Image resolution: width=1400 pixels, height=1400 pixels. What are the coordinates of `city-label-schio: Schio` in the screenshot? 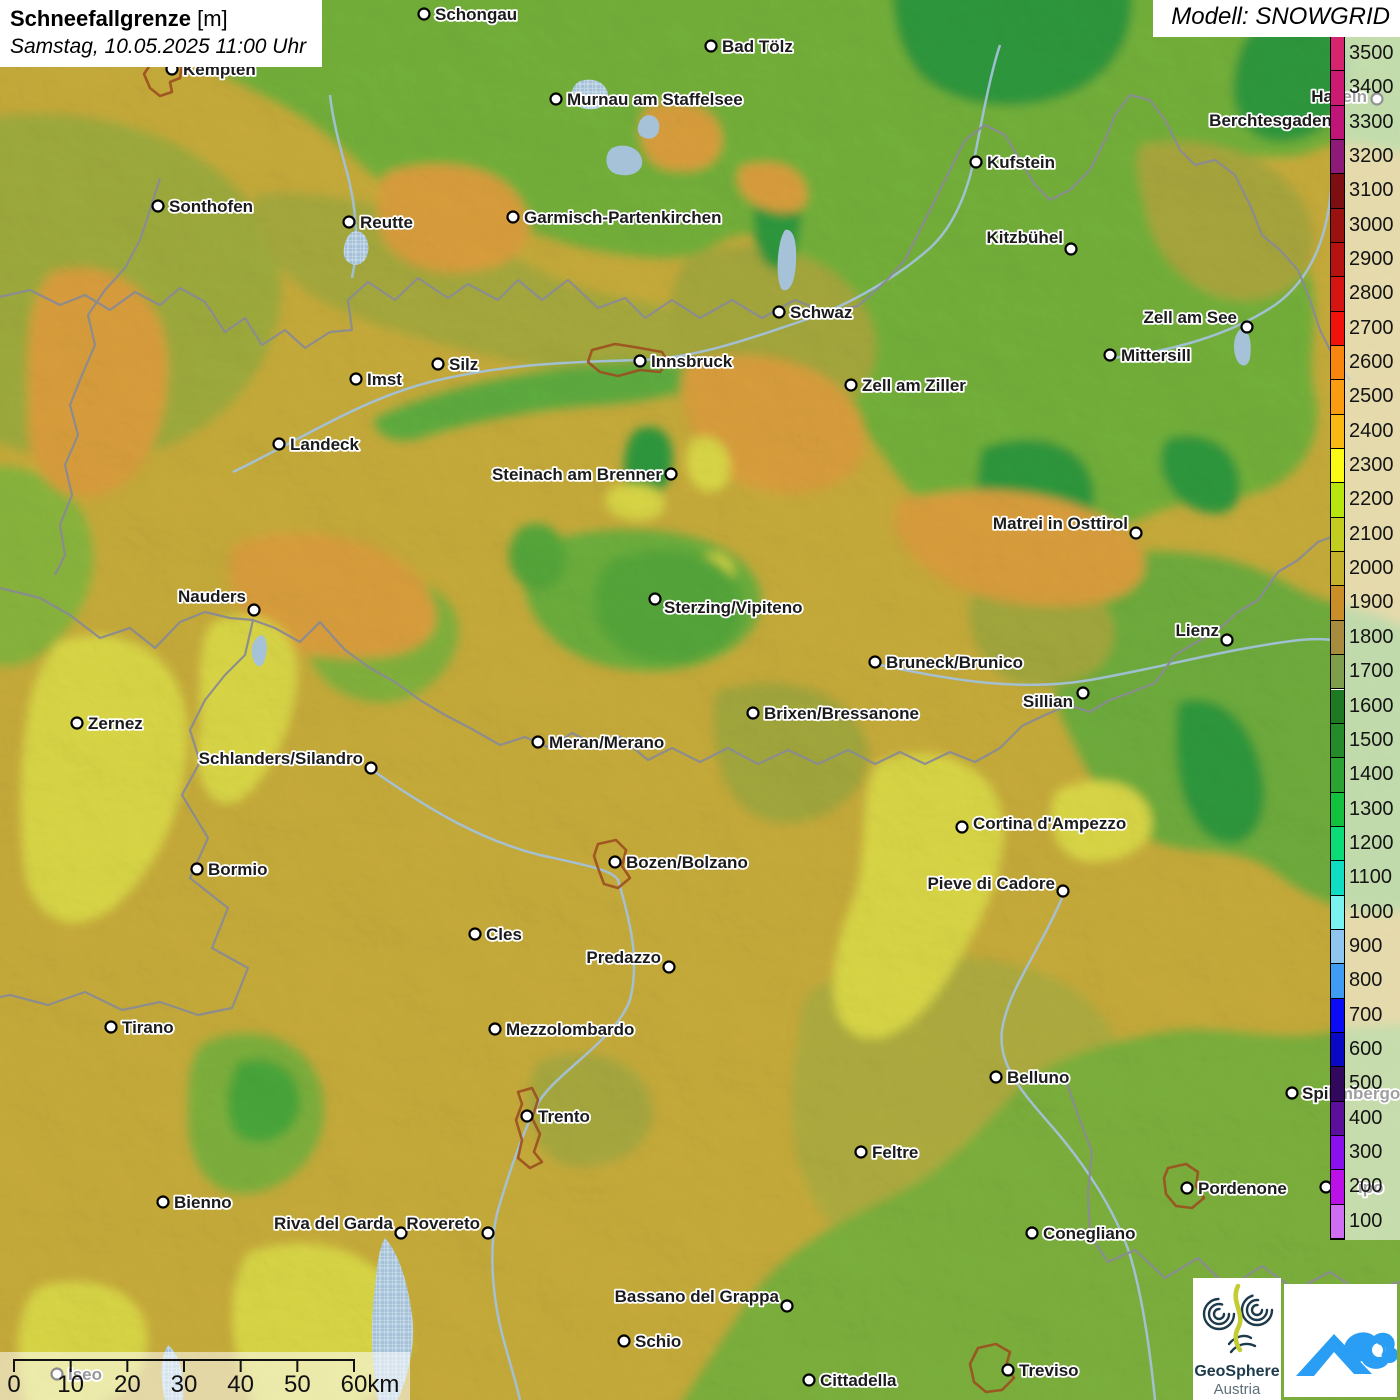 It's located at (658, 1341).